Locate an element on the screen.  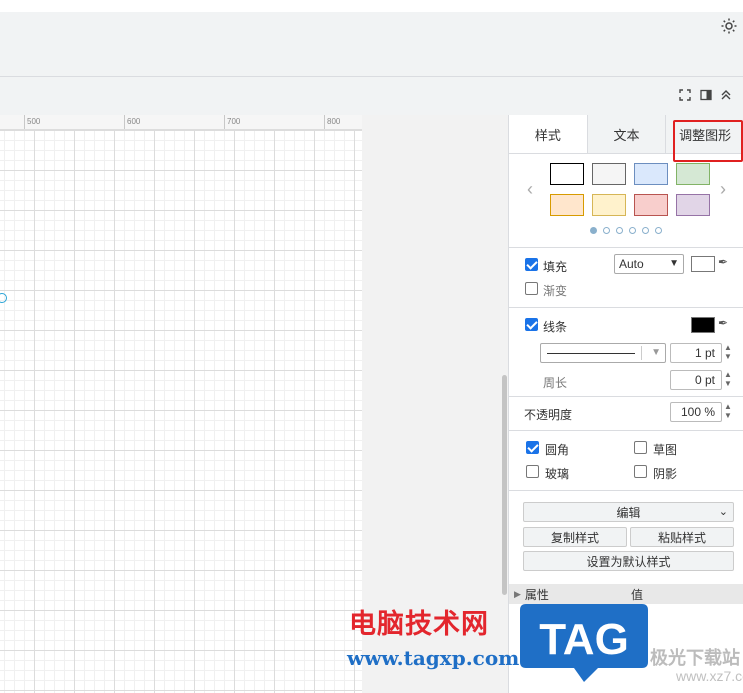
line-checkbox is located at coordinates (531, 324).